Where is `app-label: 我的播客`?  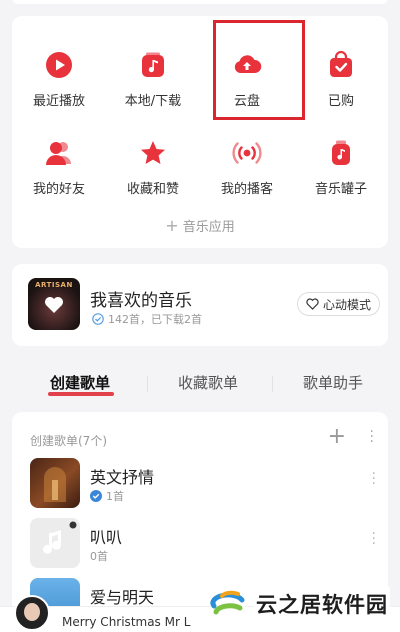
app-label: 我的播客 is located at coordinates (246, 189).